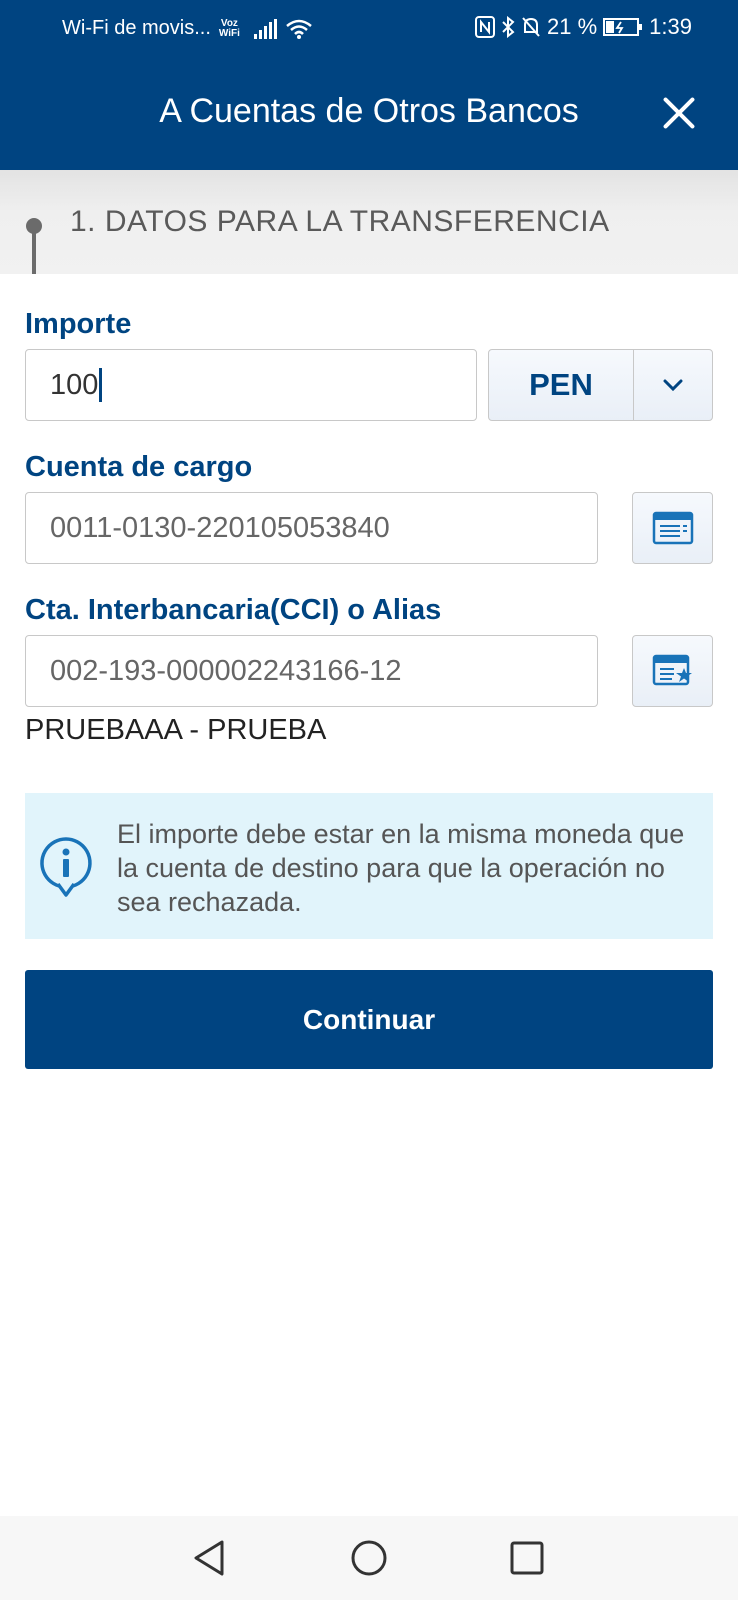 This screenshot has width=738, height=1600. Describe the element at coordinates (561, 385) in the screenshot. I see `currency-value: PEN` at that location.